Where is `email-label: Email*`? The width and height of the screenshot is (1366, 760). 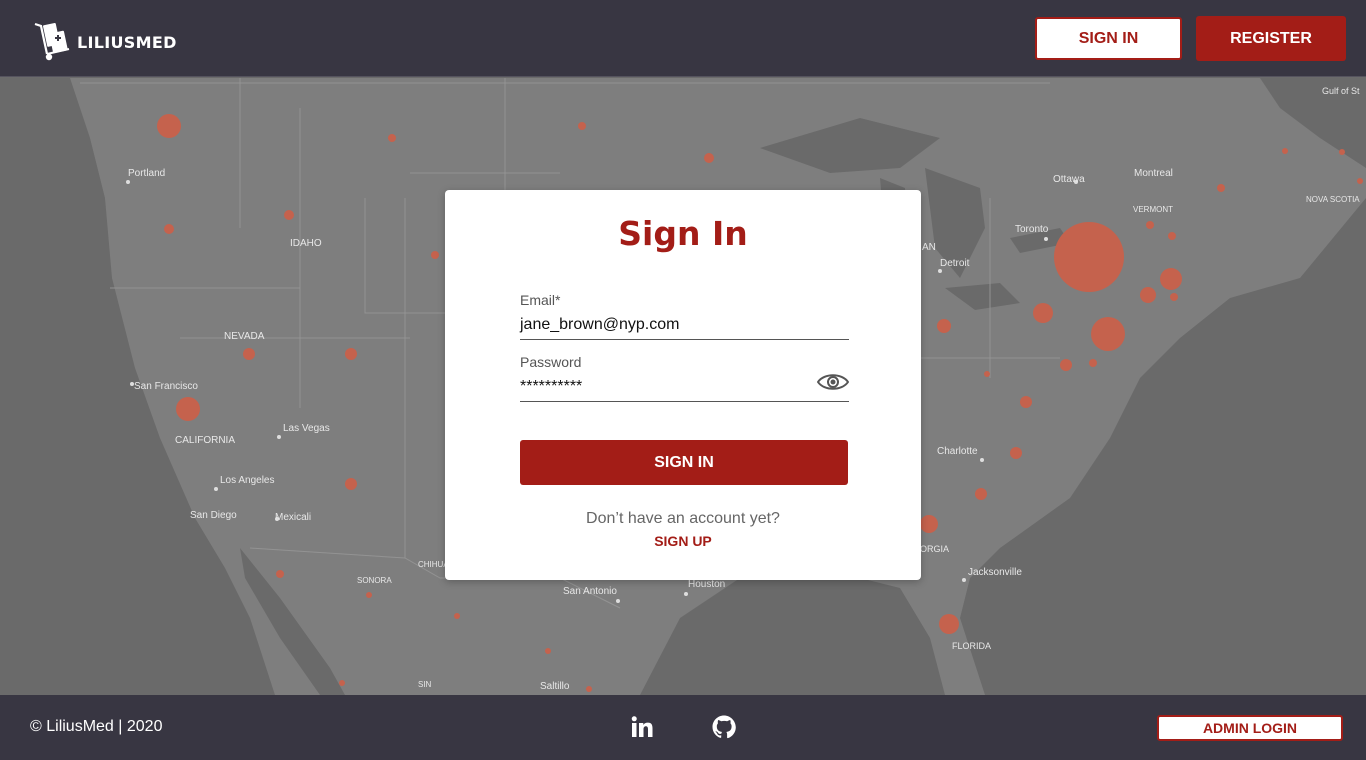
email-label: Email* is located at coordinates (540, 300).